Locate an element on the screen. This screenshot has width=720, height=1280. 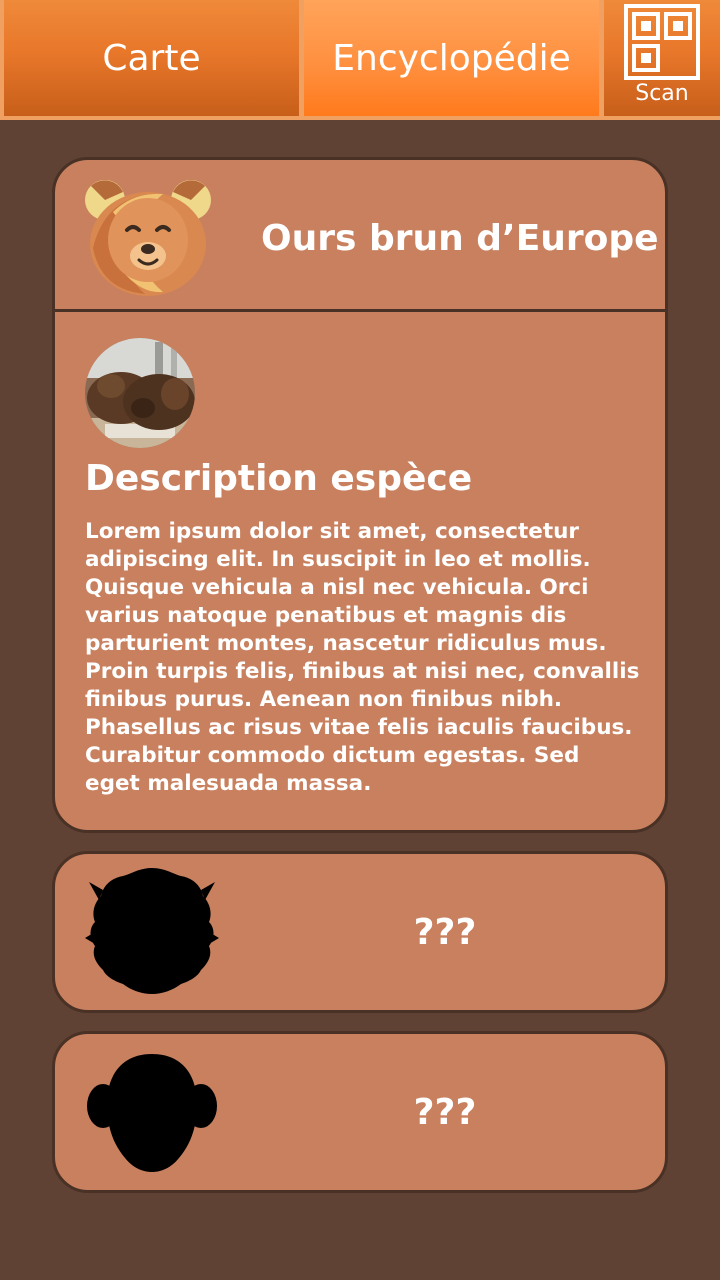
lion-silhouette-icon is located at coordinates (152, 931).